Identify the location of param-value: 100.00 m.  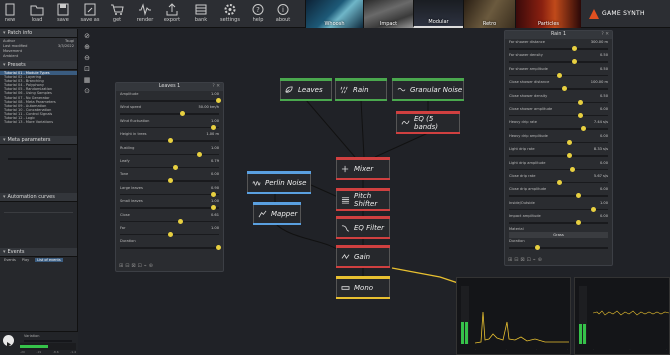
(599, 82).